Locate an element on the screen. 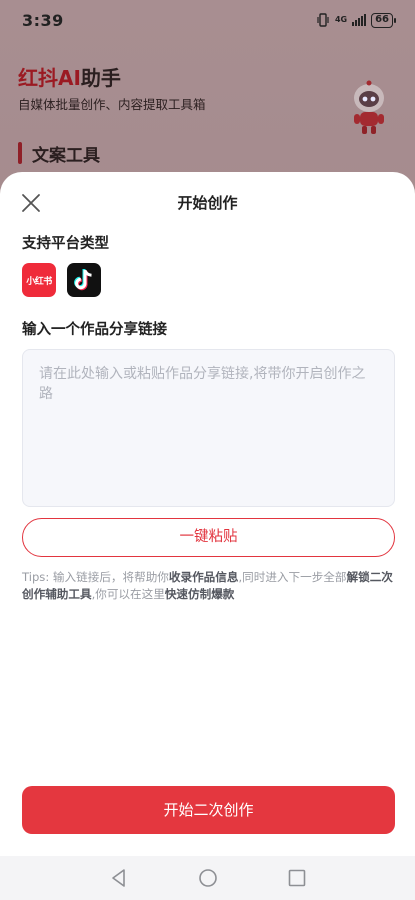 This screenshot has width=415, height=900. app-title: 红抖AI助手 is located at coordinates (69, 76).